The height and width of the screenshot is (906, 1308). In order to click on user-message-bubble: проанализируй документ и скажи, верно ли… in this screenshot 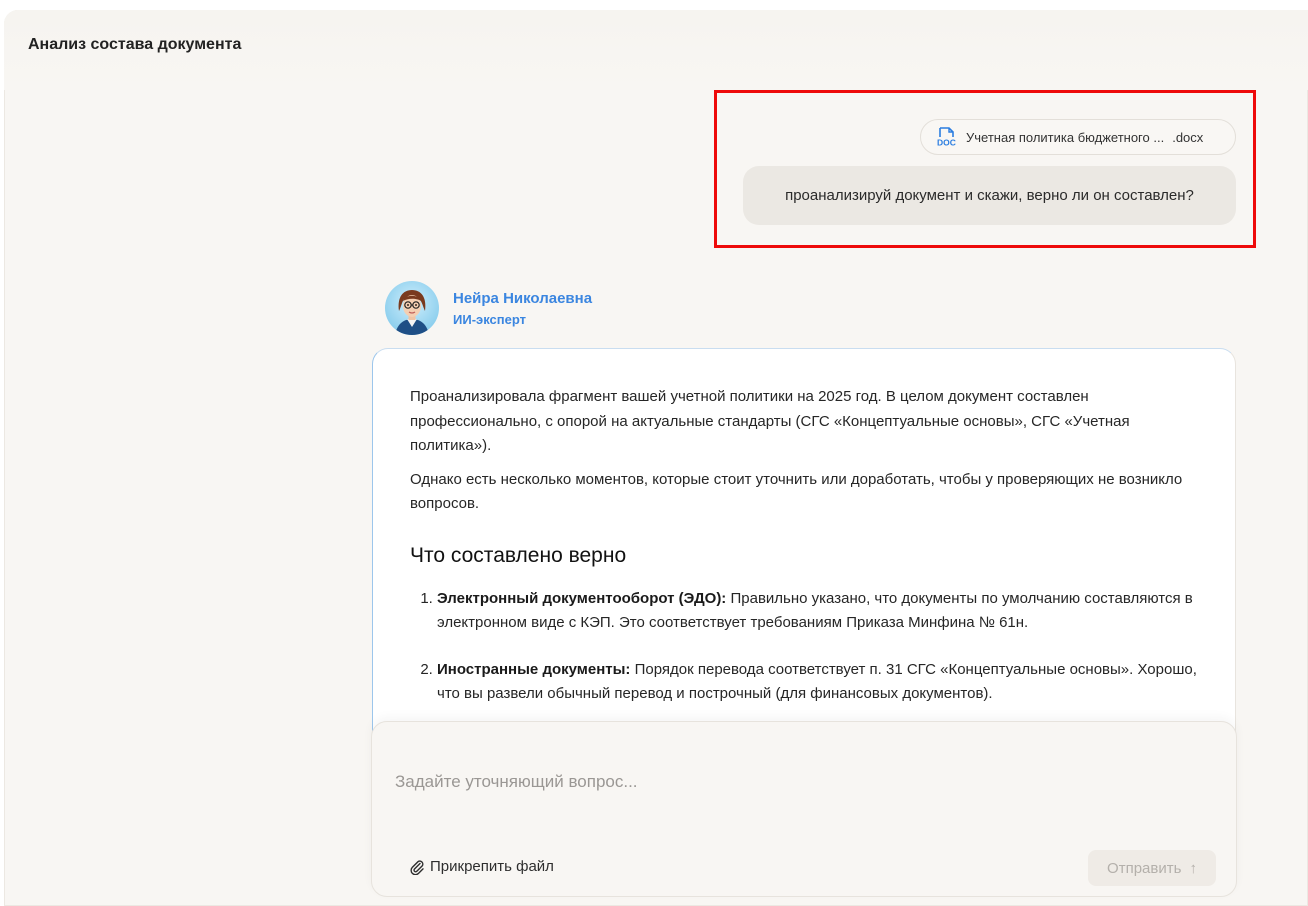, I will do `click(989, 195)`.